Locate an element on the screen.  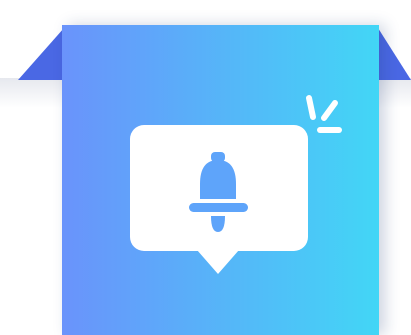
sparkle-icon is located at coordinates (324, 114).